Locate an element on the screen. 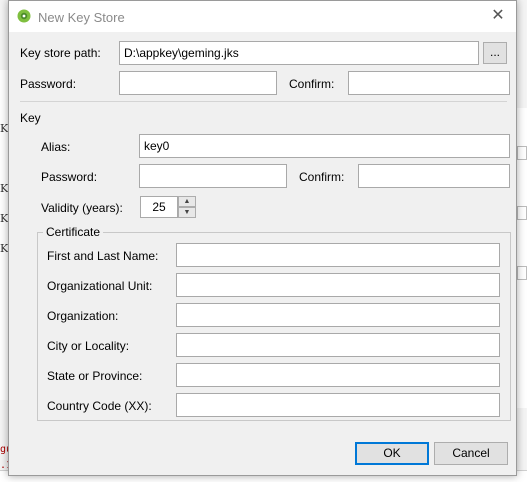 The height and width of the screenshot is (482, 527). key-store-path-label: Key store path: is located at coordinates (60, 53).